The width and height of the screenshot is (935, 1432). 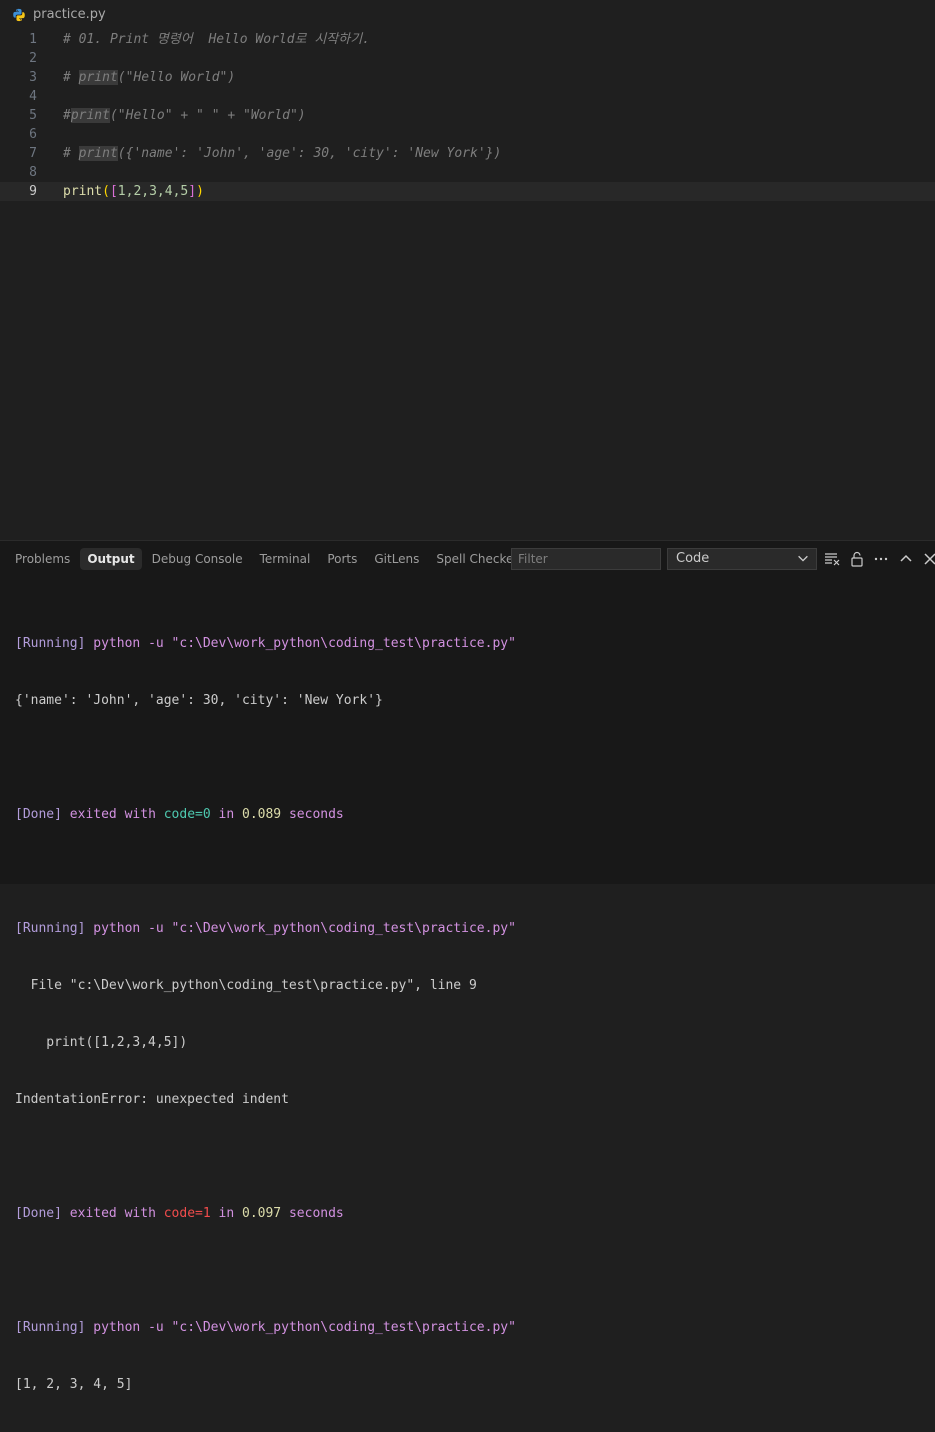 I want to click on editor-line-current: 9 print([1,2,3,4,5]), so click(x=467, y=191).